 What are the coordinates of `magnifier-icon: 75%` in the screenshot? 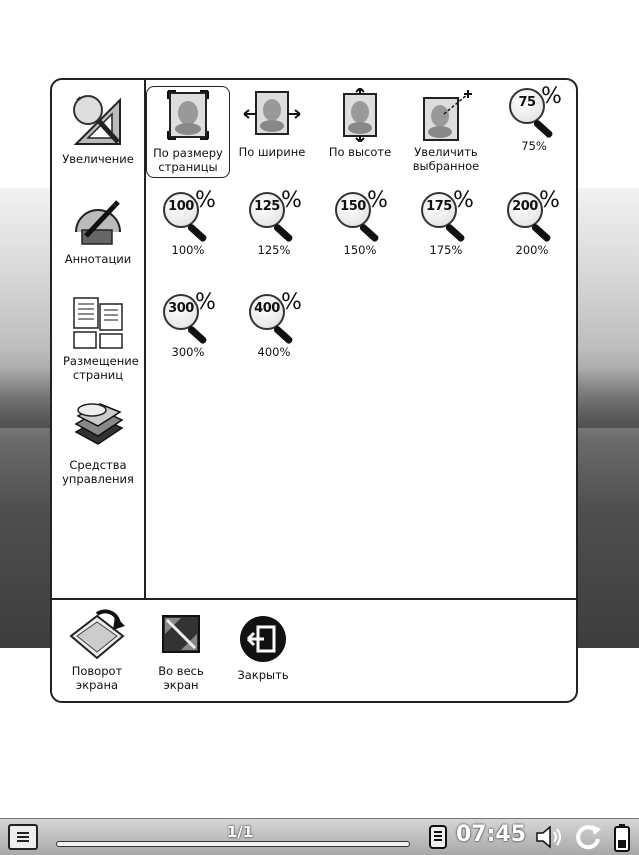 It's located at (534, 112).